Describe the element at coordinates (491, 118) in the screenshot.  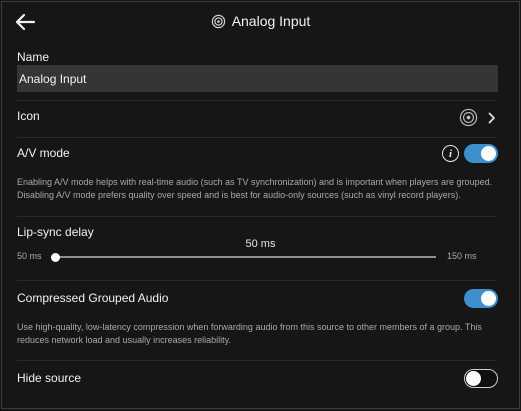
I see `chevron-right-icon` at that location.